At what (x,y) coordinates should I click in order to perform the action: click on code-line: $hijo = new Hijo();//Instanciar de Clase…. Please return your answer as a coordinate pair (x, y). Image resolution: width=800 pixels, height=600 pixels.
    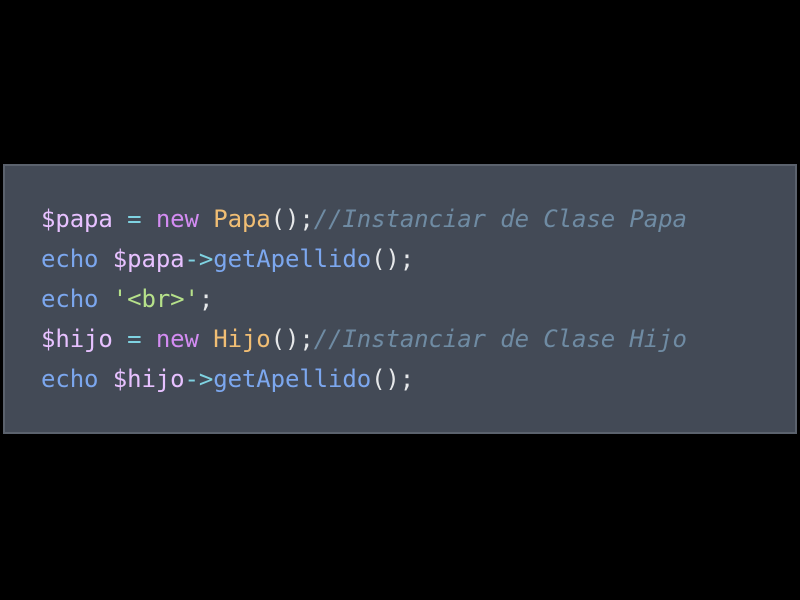
    Looking at the image, I should click on (364, 339).